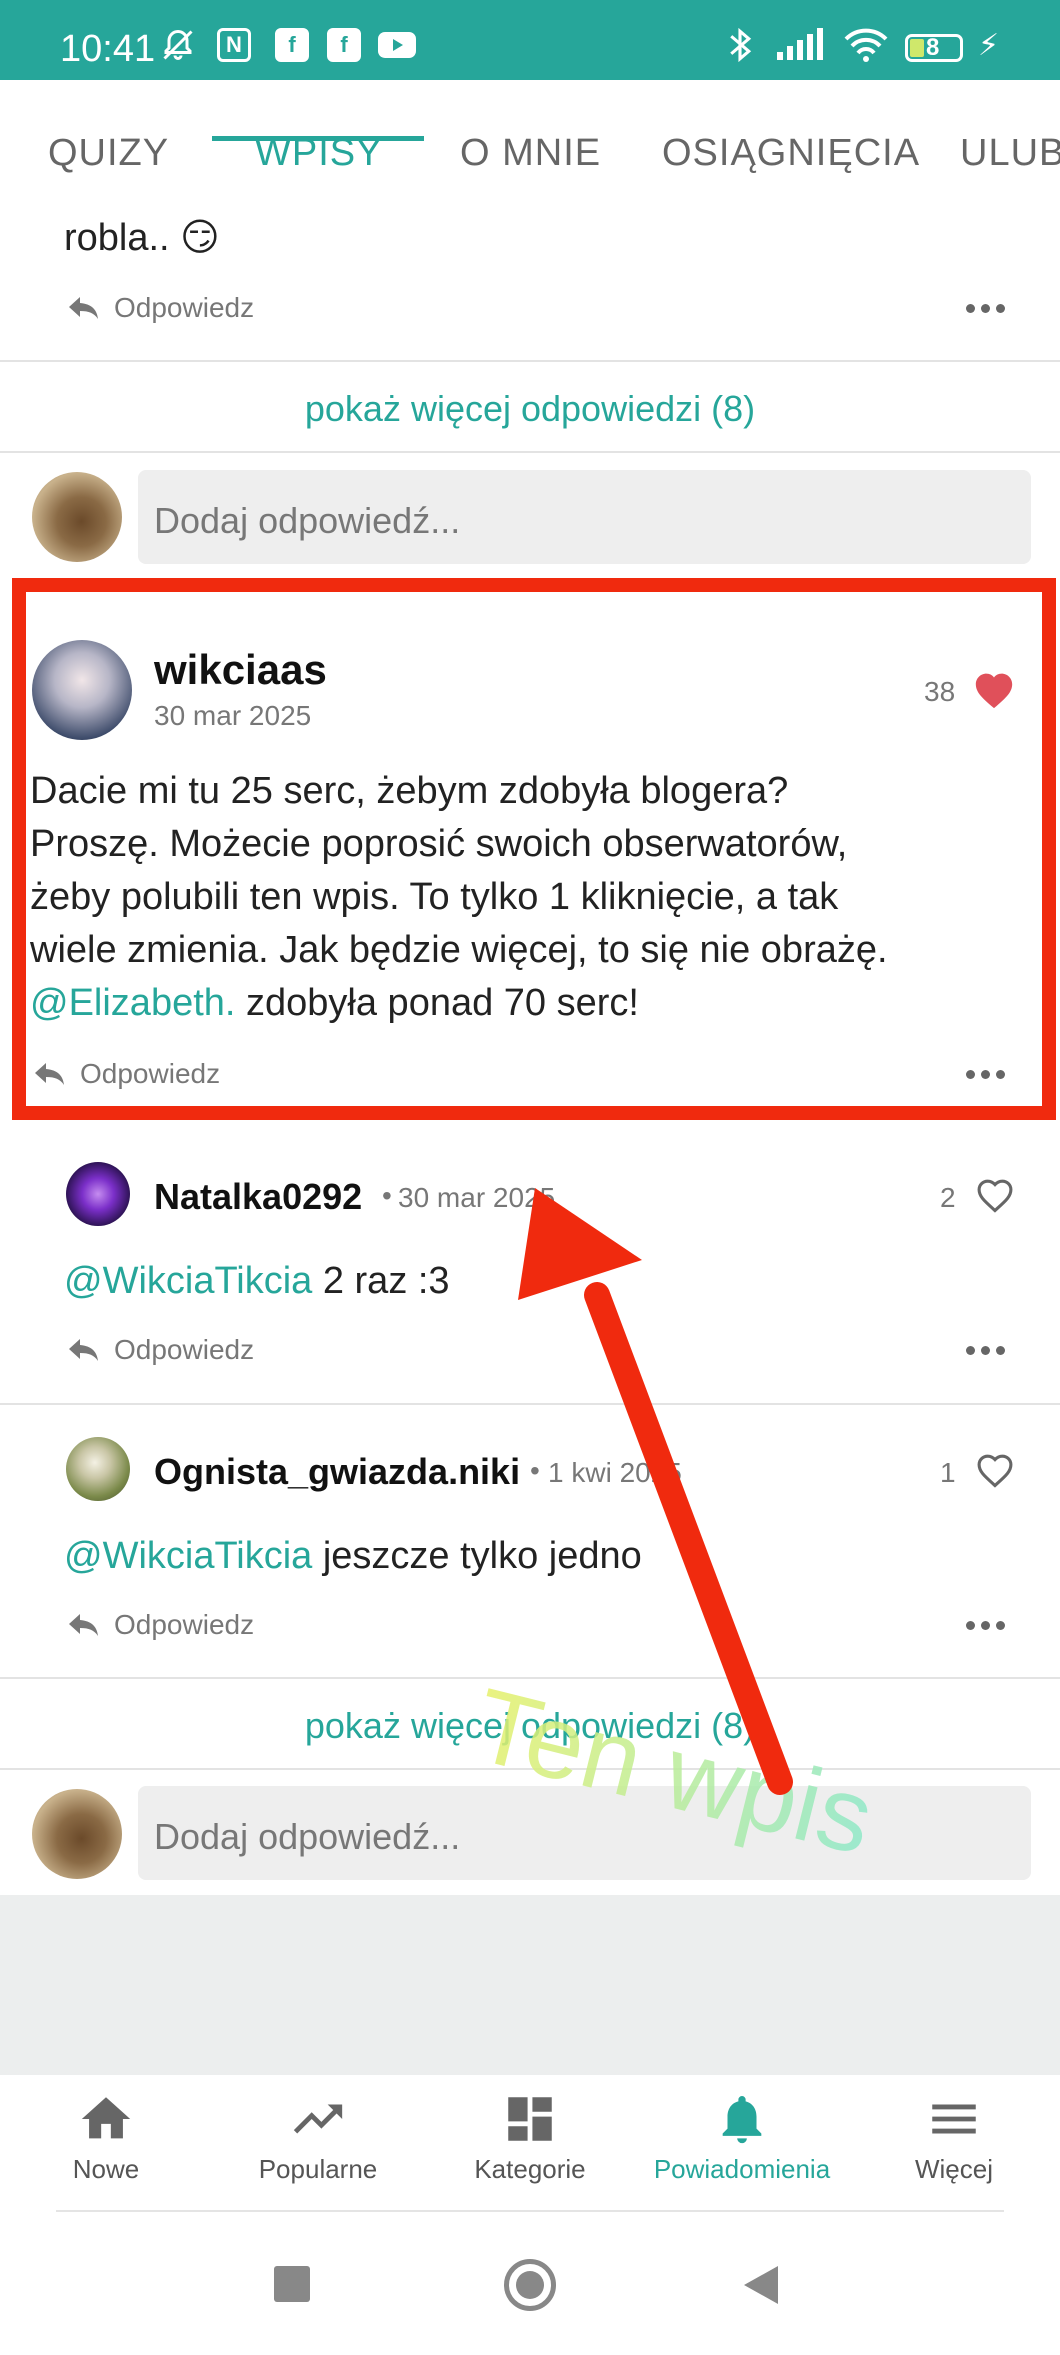 This screenshot has height=2355, width=1060. Describe the element at coordinates (106, 2118) in the screenshot. I see `home-icon` at that location.